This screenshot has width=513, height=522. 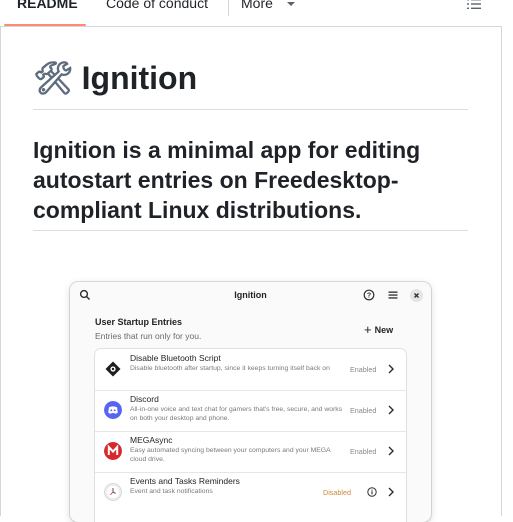 I want to click on tools-icon: 🛠, so click(x=53, y=78).